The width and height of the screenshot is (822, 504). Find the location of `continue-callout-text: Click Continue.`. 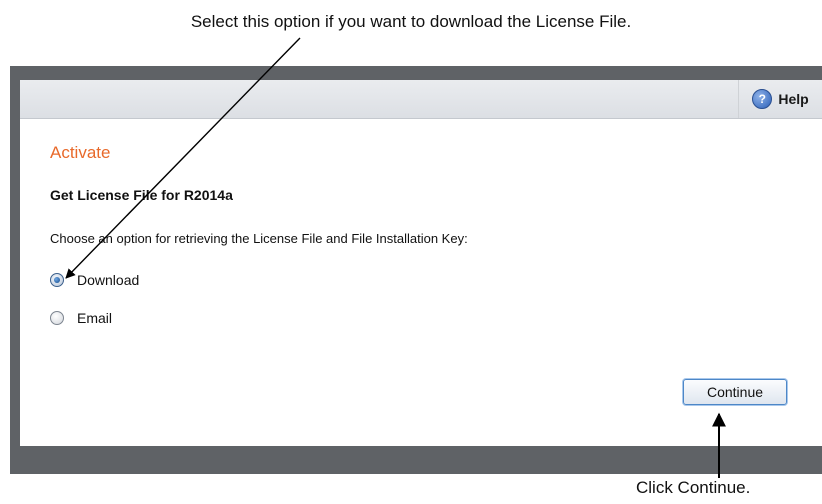

continue-callout-text: Click Continue. is located at coordinates (693, 487).